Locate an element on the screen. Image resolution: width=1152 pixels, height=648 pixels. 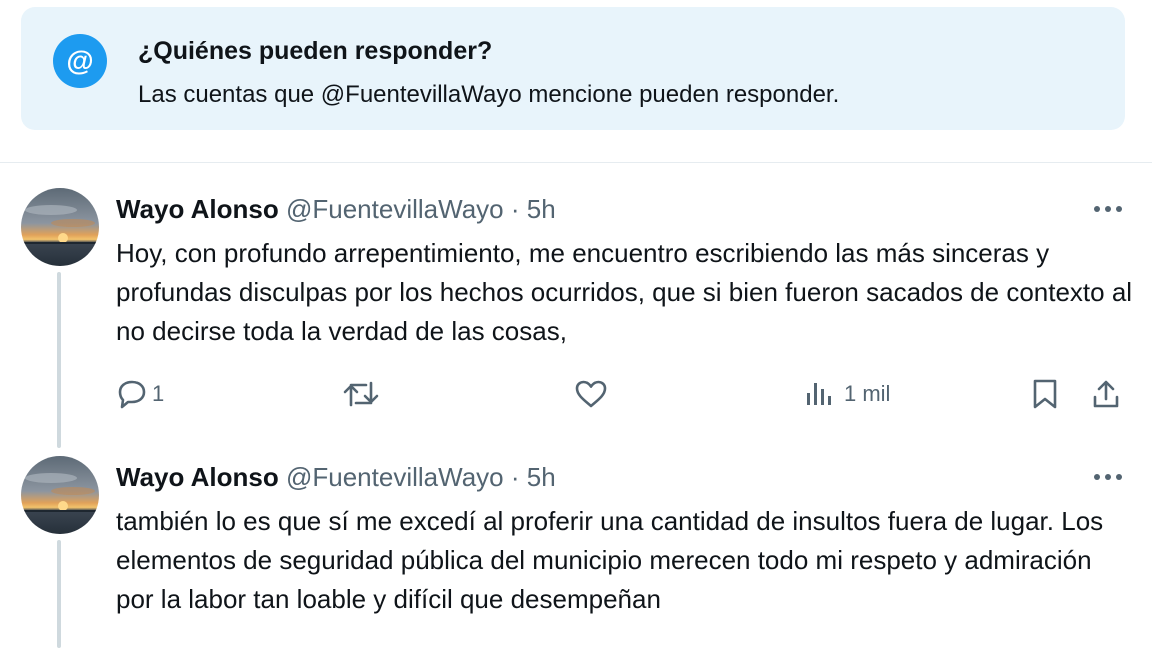
retweet-icon is located at coordinates (361, 394).